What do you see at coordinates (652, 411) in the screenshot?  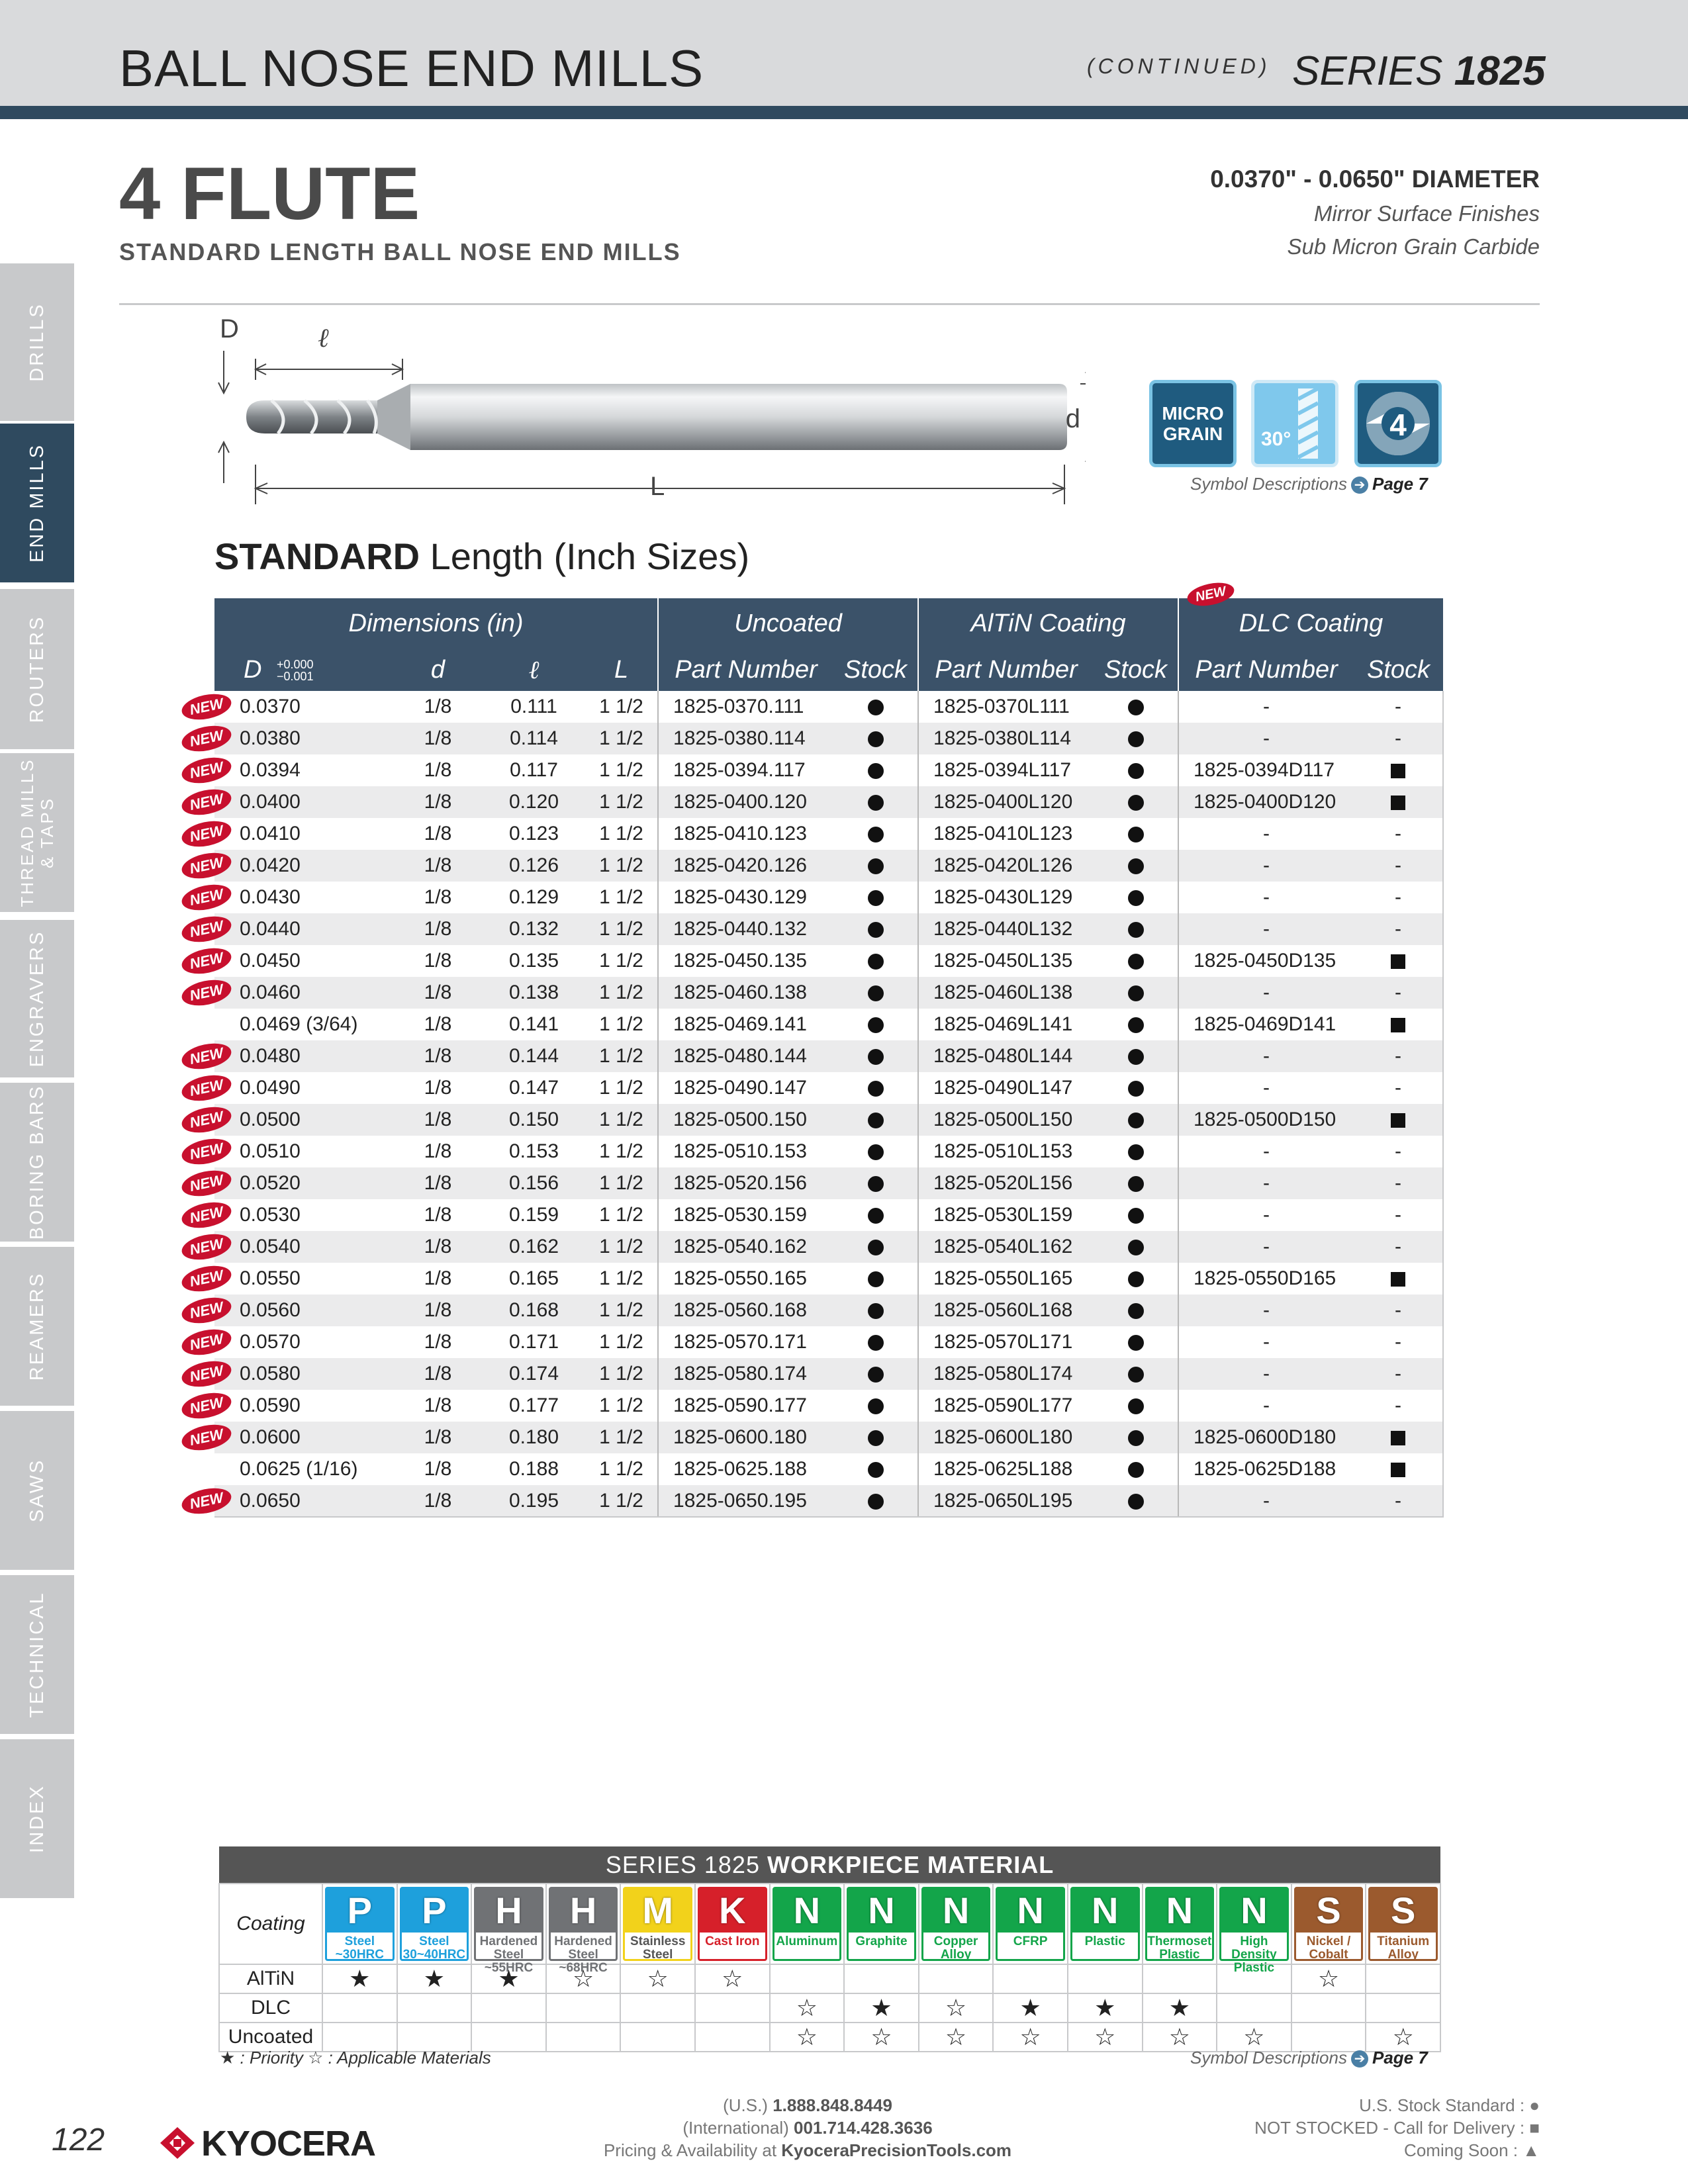 I see `end-mill-diagram: D ℓ L d` at bounding box center [652, 411].